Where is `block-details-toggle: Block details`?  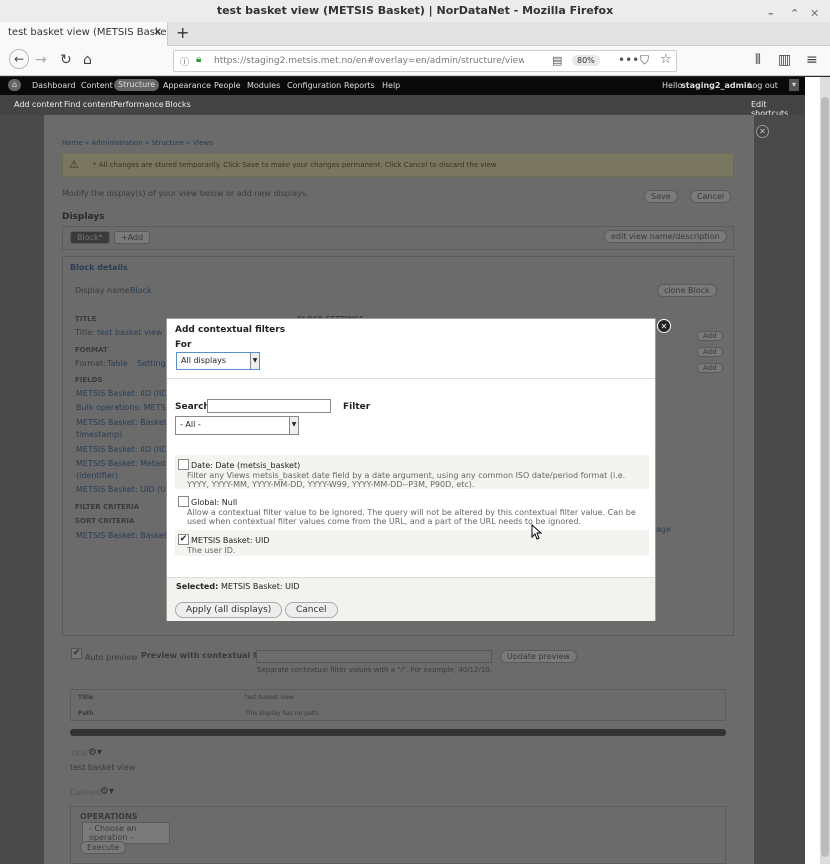
block-details-toggle: Block details is located at coordinates (99, 267).